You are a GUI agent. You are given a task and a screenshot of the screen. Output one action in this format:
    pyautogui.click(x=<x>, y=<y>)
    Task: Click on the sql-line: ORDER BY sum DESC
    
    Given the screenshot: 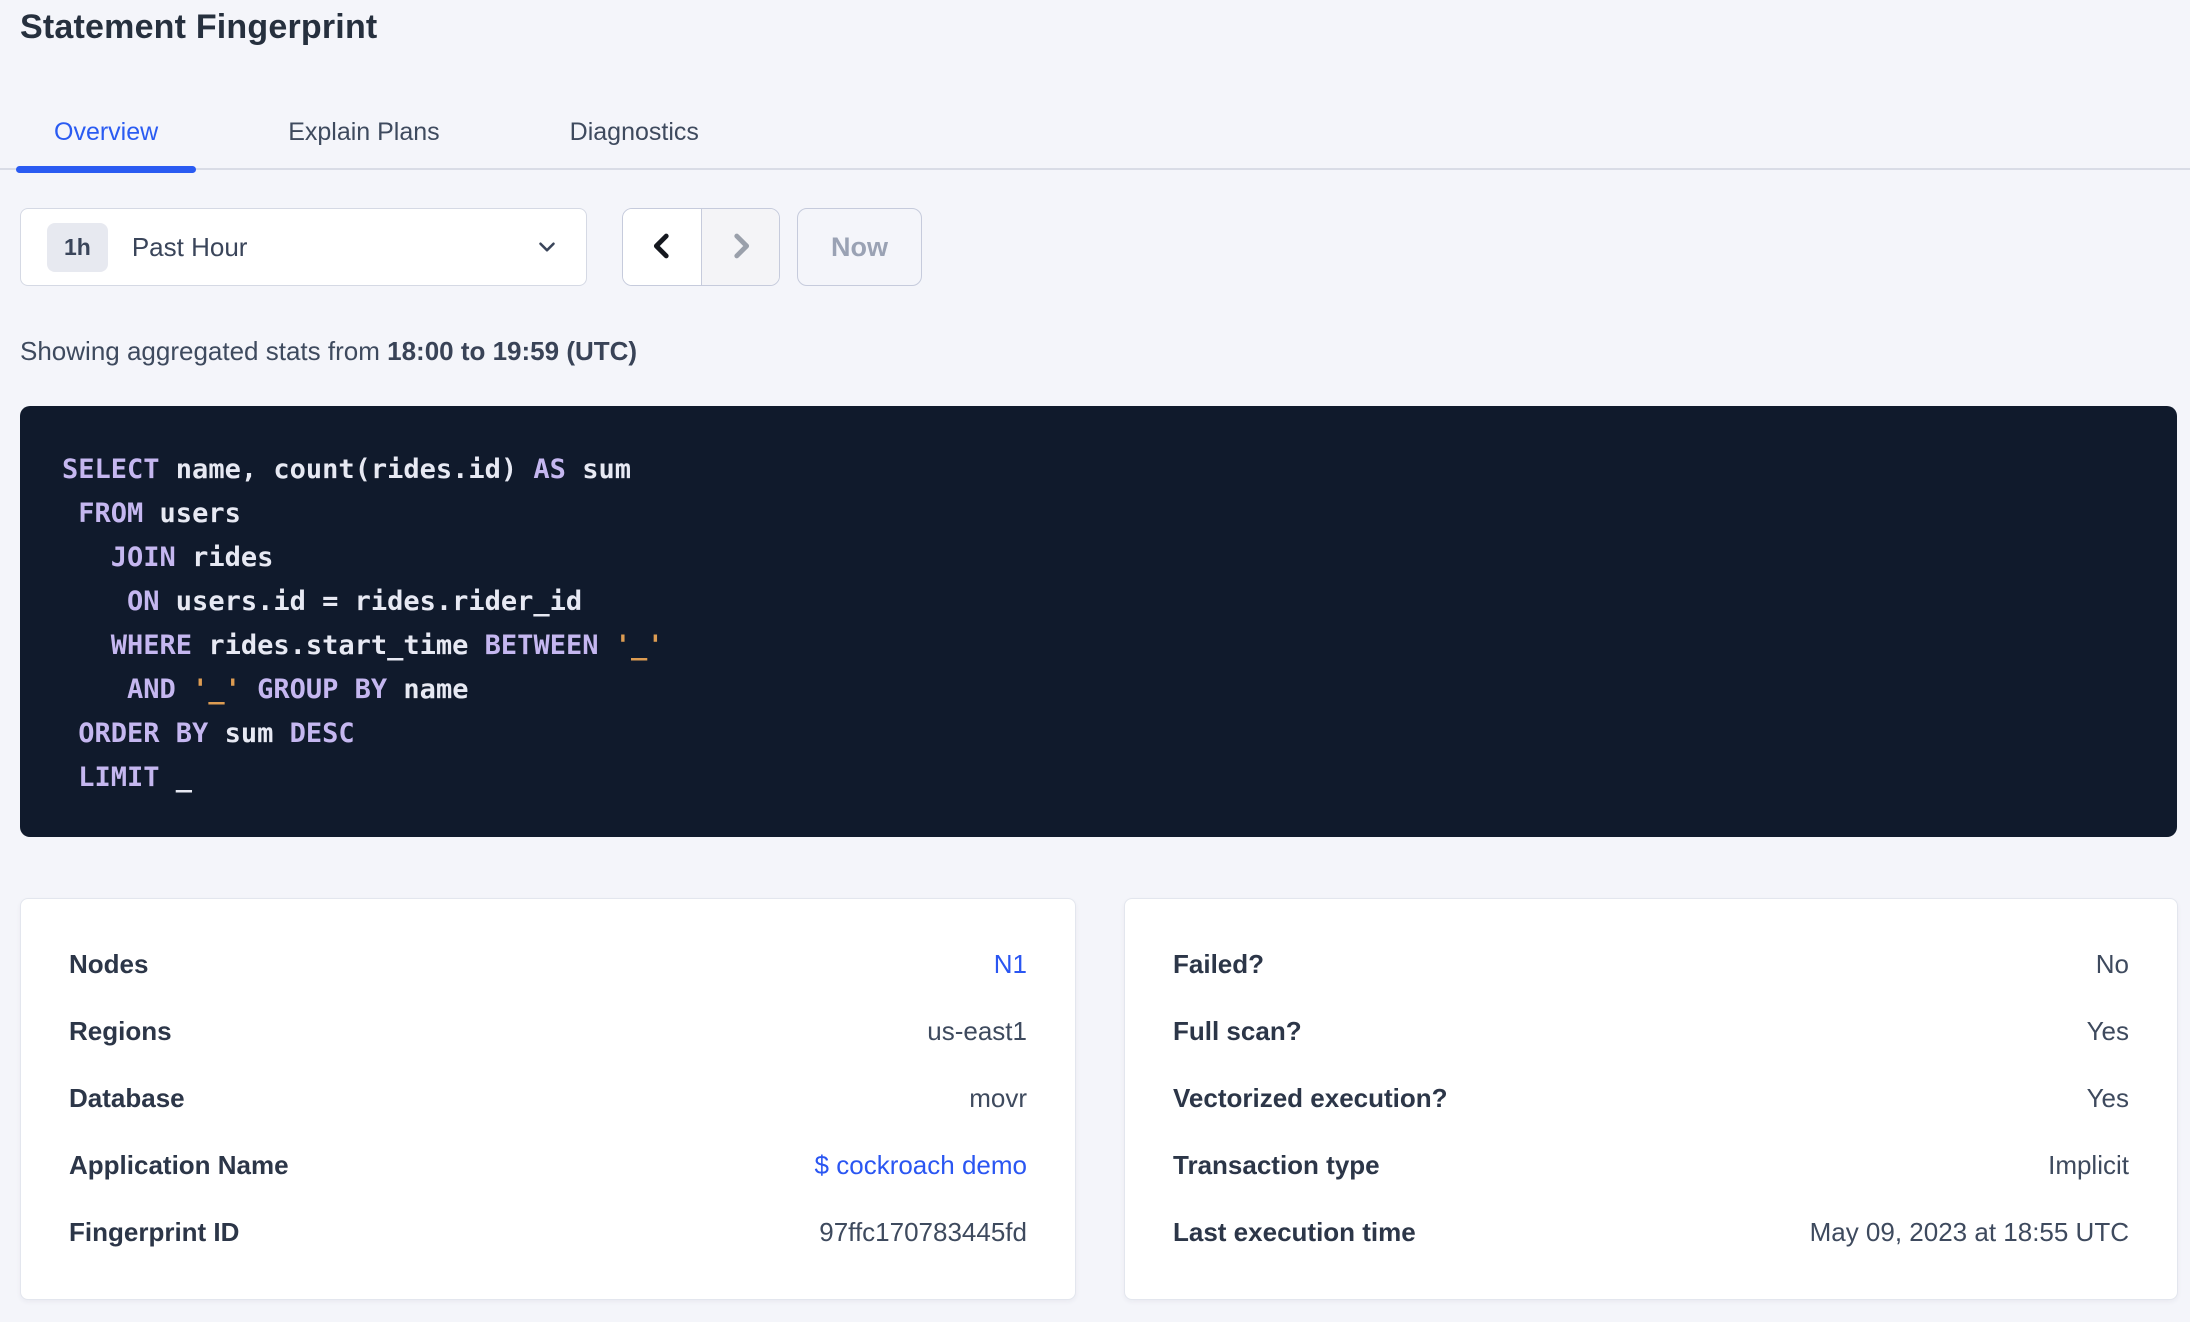 What is the action you would take?
    pyautogui.click(x=1104, y=734)
    